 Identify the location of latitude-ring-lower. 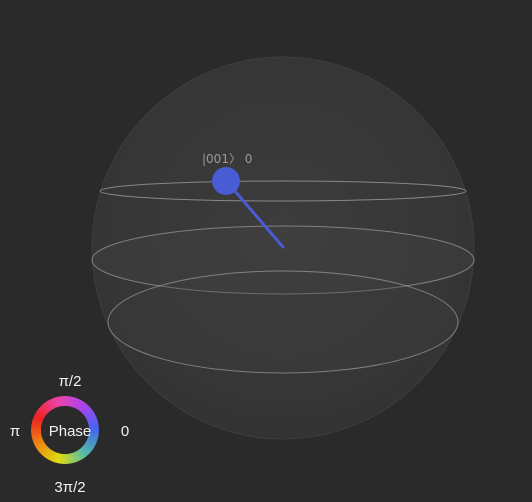
(283, 322).